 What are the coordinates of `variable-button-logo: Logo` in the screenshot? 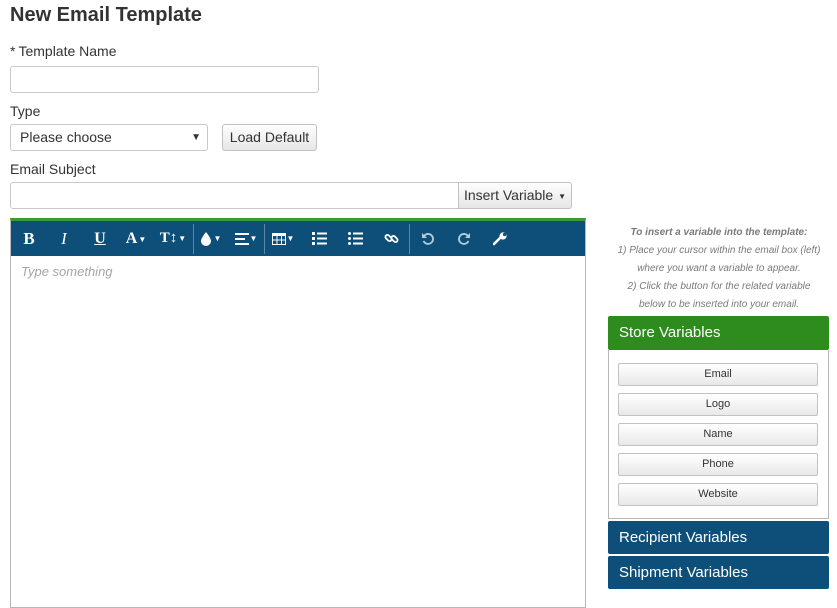 It's located at (718, 404).